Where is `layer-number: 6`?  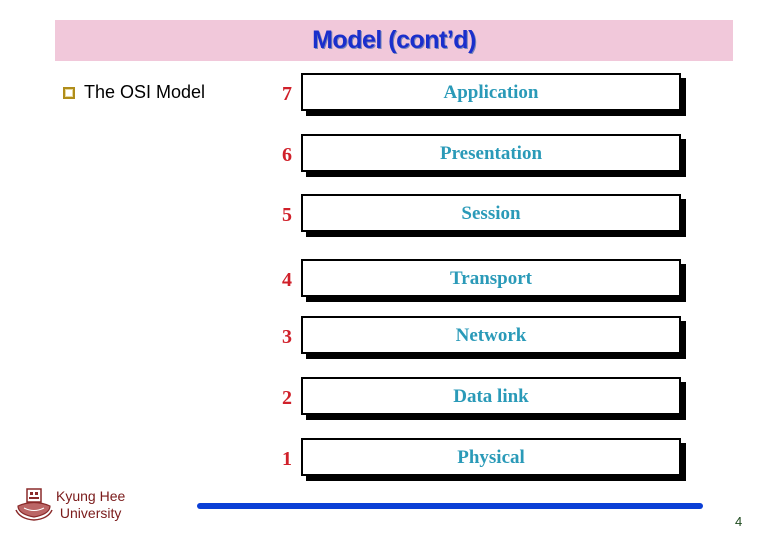
layer-number: 6 is located at coordinates (287, 155).